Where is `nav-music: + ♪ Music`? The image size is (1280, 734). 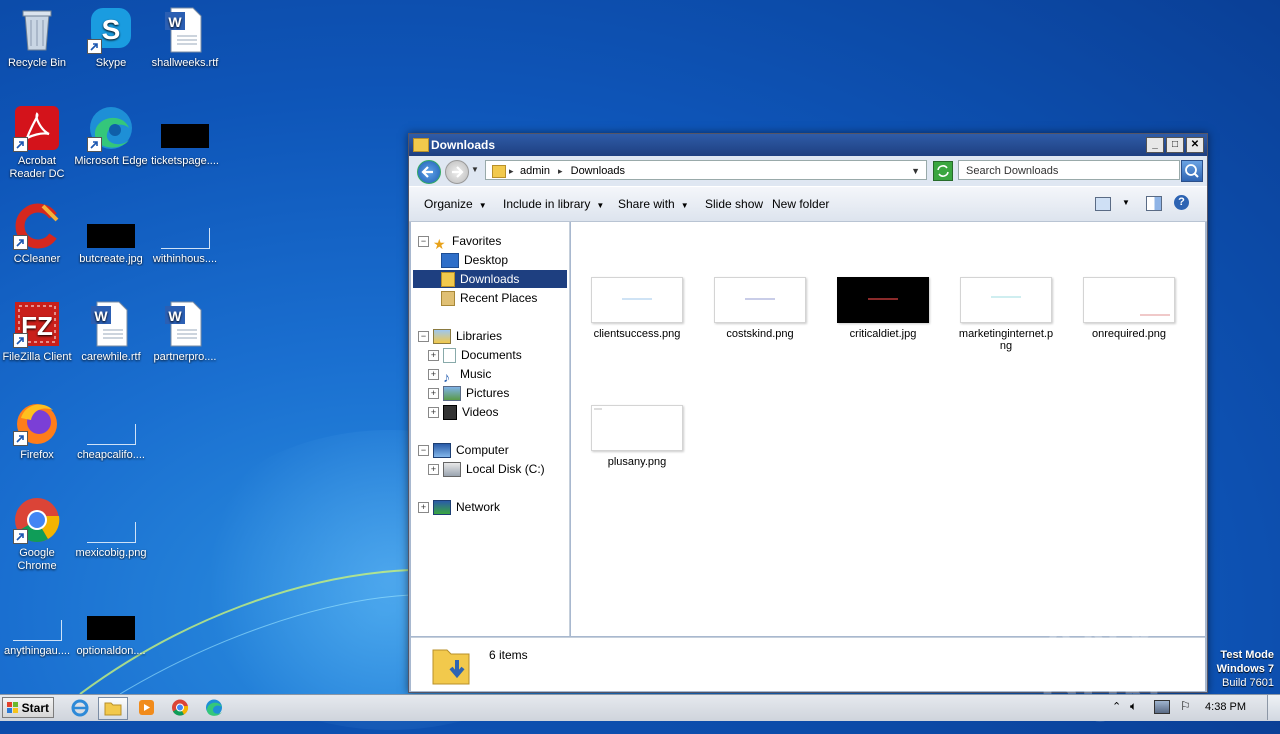 nav-music: + ♪ Music is located at coordinates (460, 375).